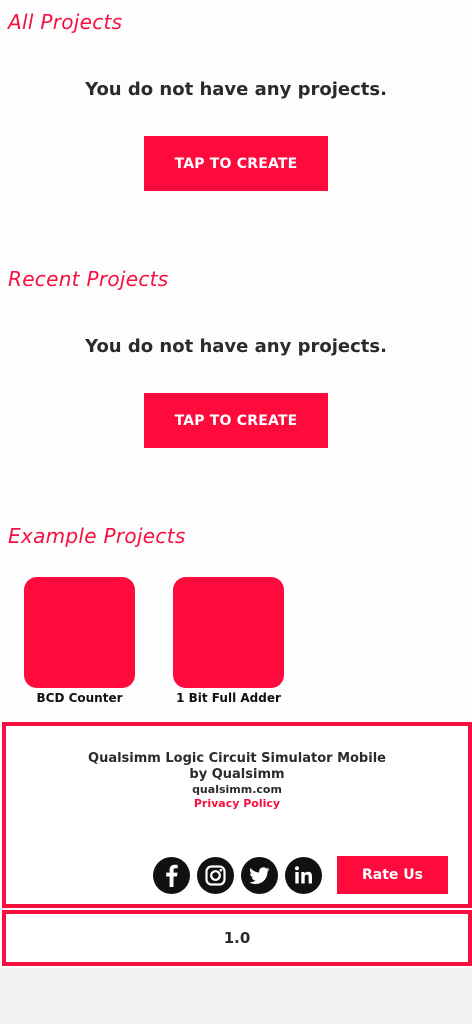  What do you see at coordinates (237, 789) in the screenshot?
I see `website-link: qualsimm.com` at bounding box center [237, 789].